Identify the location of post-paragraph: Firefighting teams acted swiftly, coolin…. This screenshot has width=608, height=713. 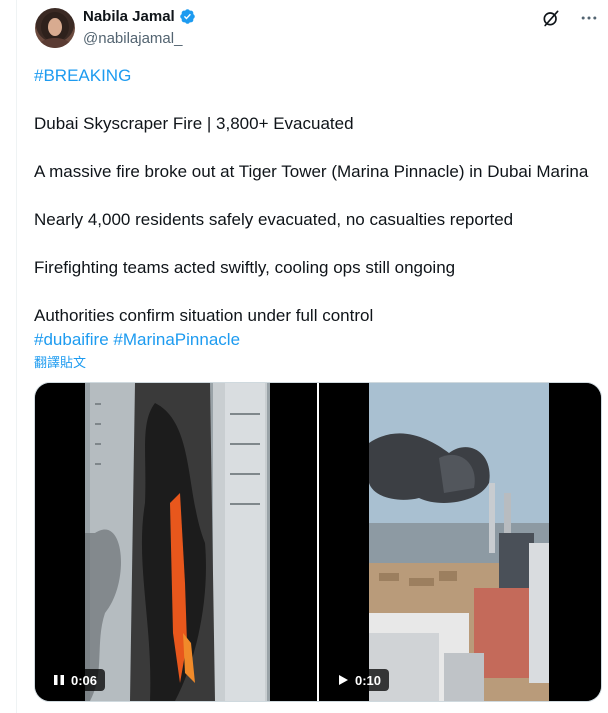
(245, 267).